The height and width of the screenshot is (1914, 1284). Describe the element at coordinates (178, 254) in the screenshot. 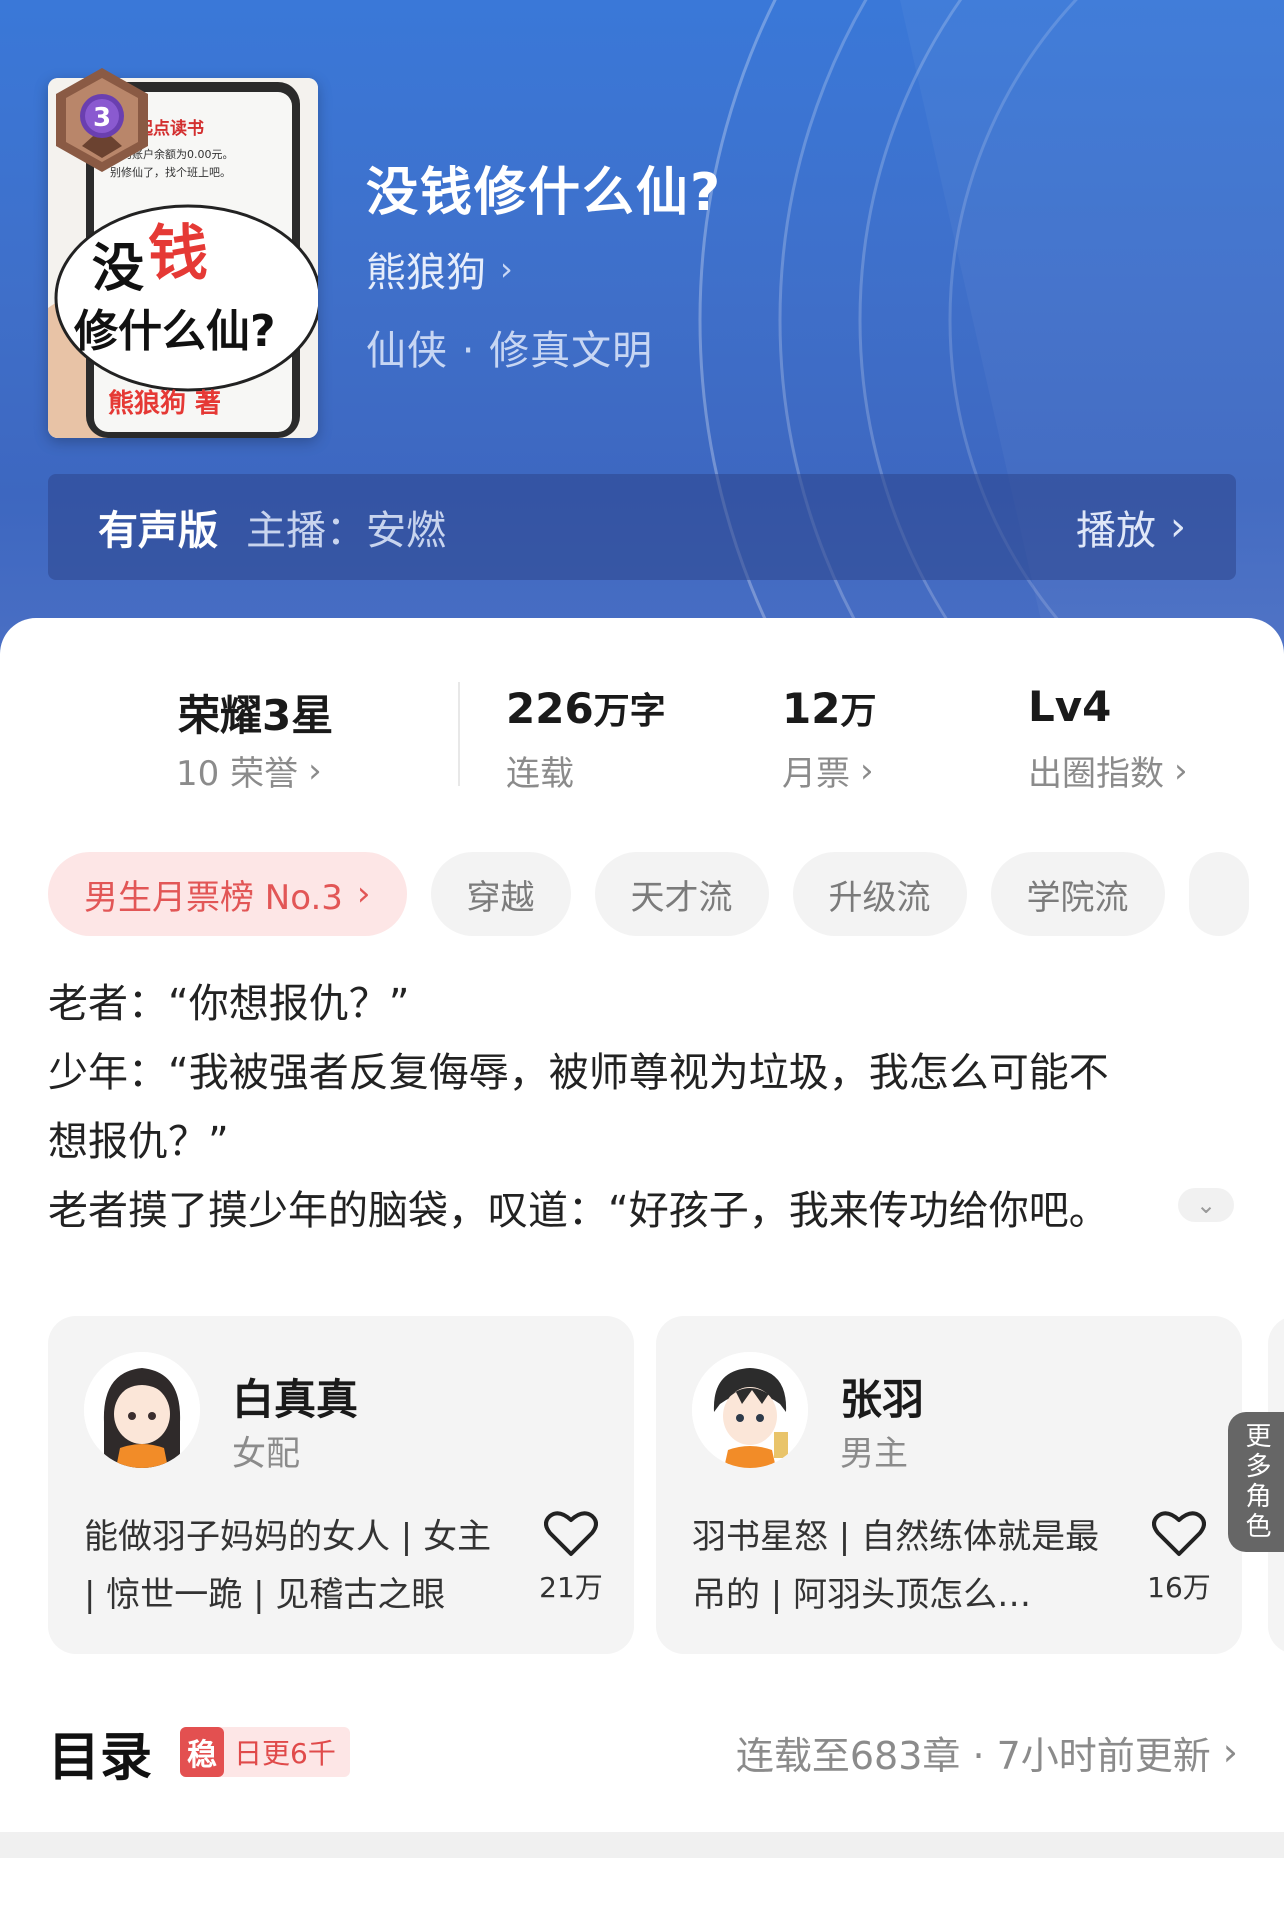

I see `cover-title-part2: 钱` at that location.